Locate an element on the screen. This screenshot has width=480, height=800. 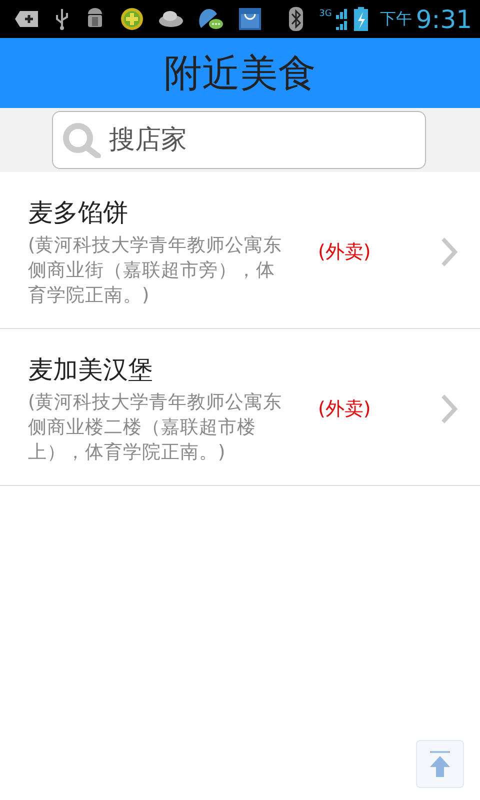
chat-bubble-icon is located at coordinates (211, 19).